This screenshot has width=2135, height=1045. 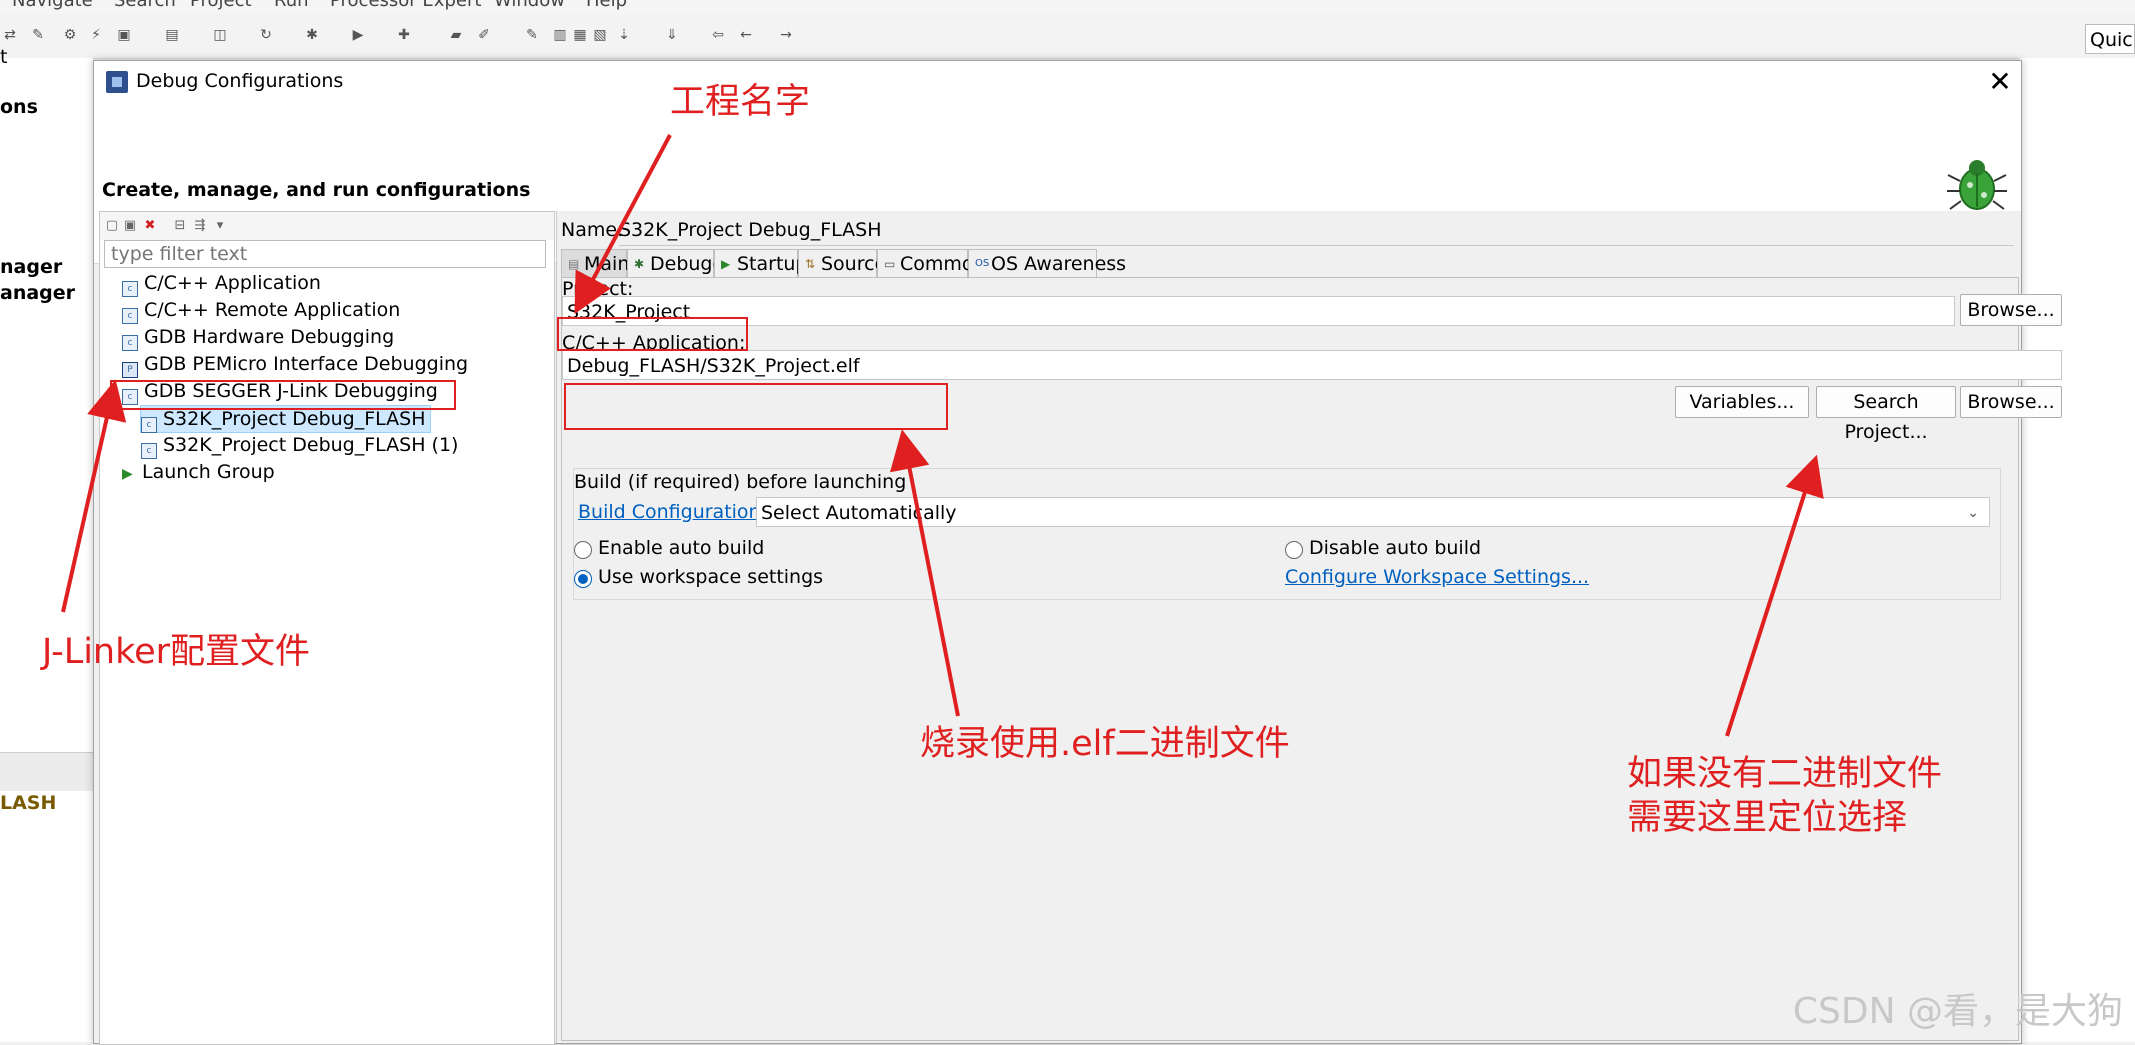 What do you see at coordinates (718, 35) in the screenshot?
I see `back-icon: ⇦` at bounding box center [718, 35].